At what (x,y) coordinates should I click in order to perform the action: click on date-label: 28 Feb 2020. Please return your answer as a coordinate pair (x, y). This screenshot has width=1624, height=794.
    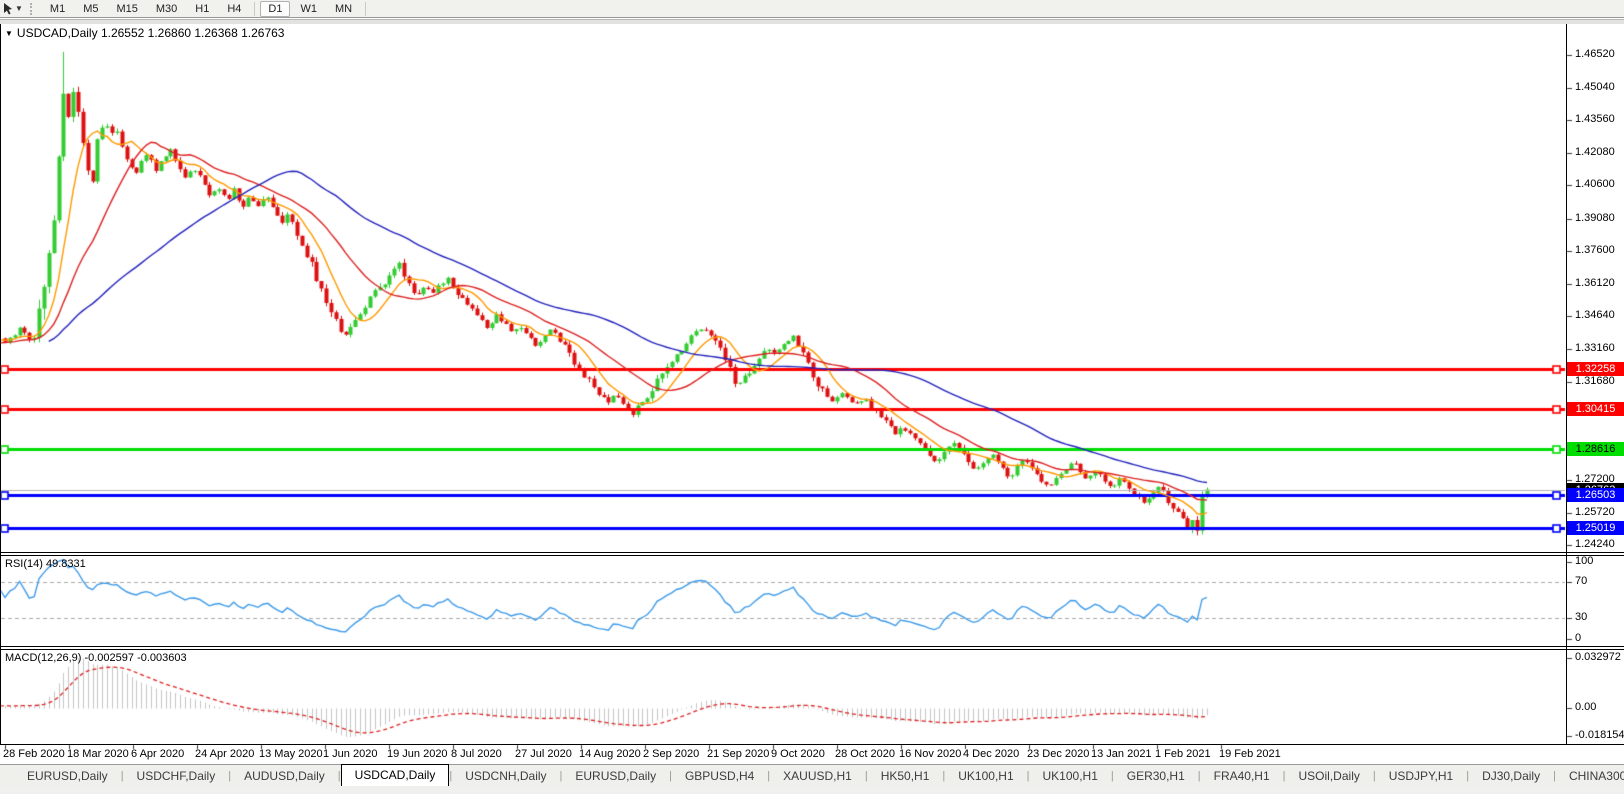
    Looking at the image, I should click on (34, 754).